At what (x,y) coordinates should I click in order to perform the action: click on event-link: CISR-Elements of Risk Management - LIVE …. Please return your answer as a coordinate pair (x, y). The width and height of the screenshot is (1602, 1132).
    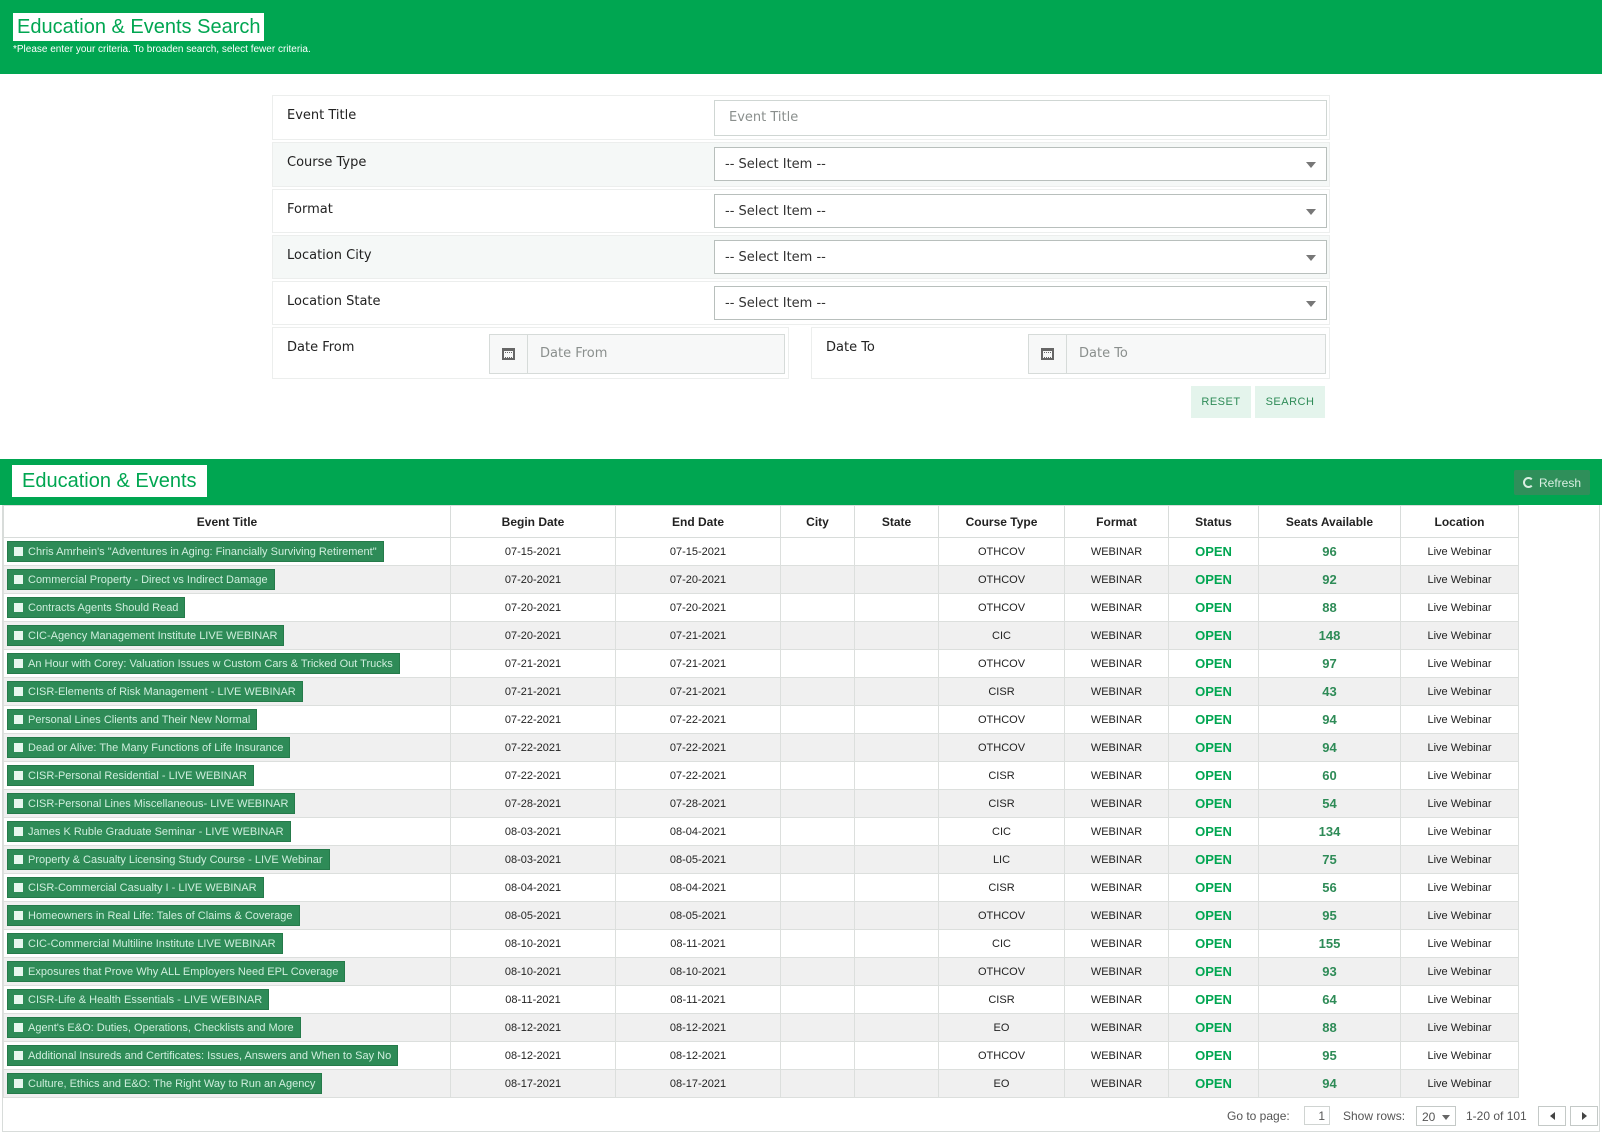
    Looking at the image, I should click on (155, 691).